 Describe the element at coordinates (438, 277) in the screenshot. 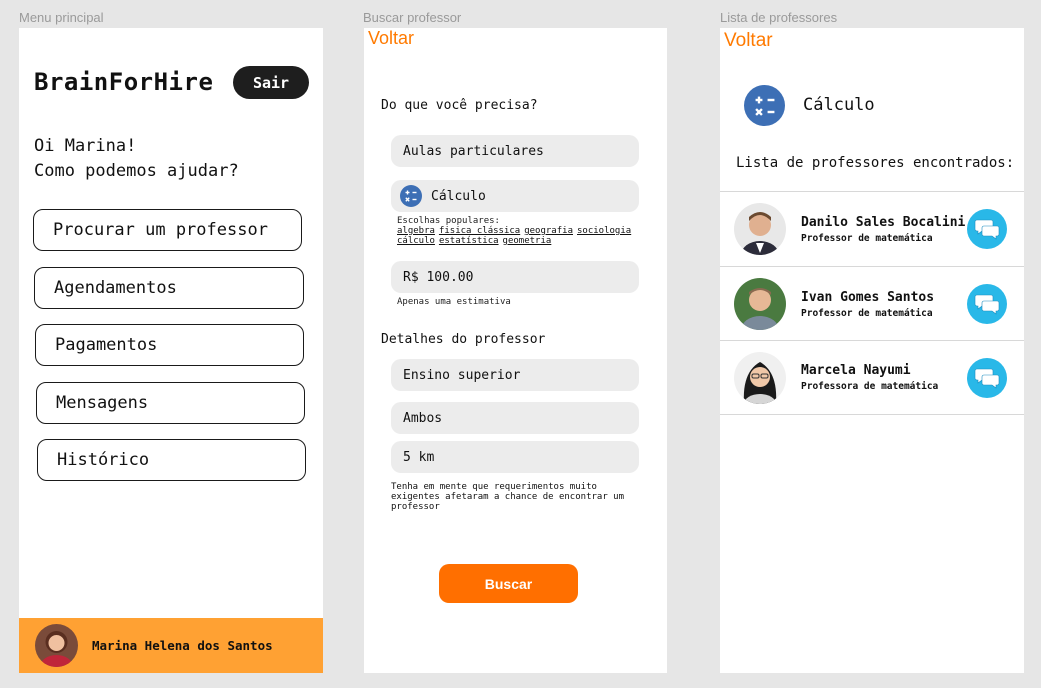

I see `price-value: R$ 100.00` at that location.